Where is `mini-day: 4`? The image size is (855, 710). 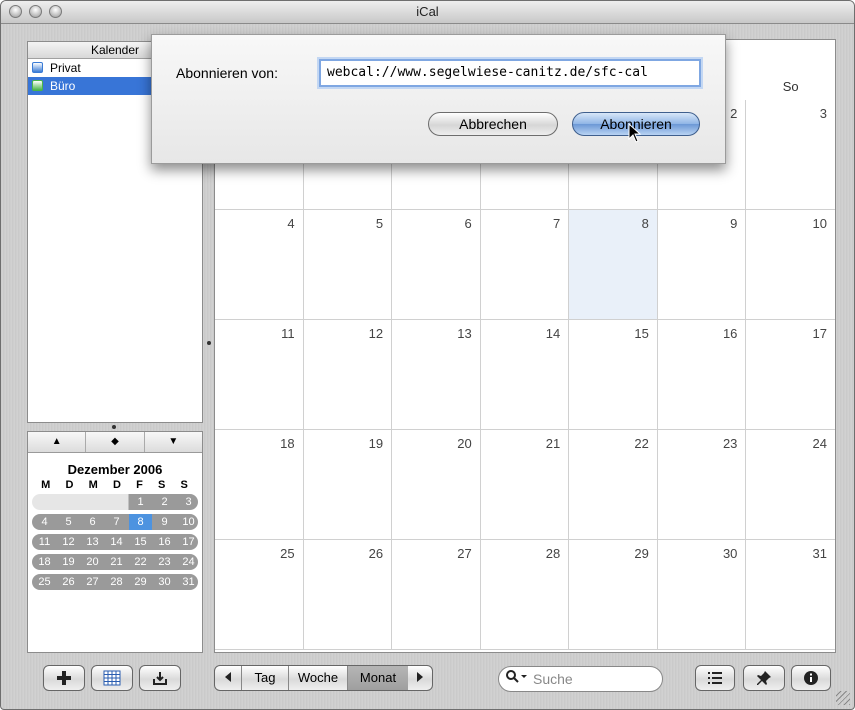 mini-day: 4 is located at coordinates (44, 522).